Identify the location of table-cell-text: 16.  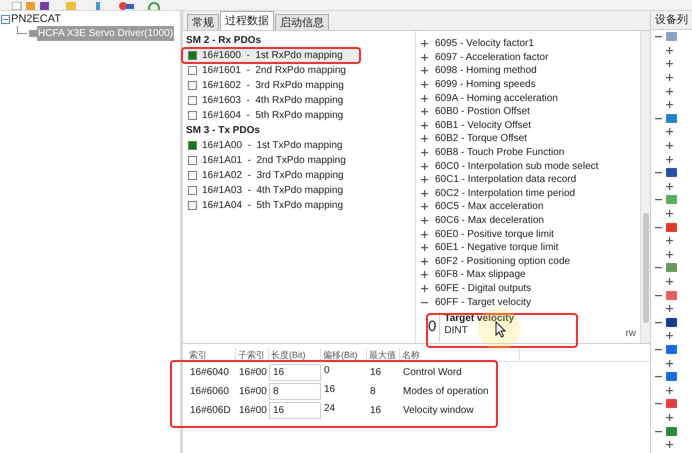
(375, 373).